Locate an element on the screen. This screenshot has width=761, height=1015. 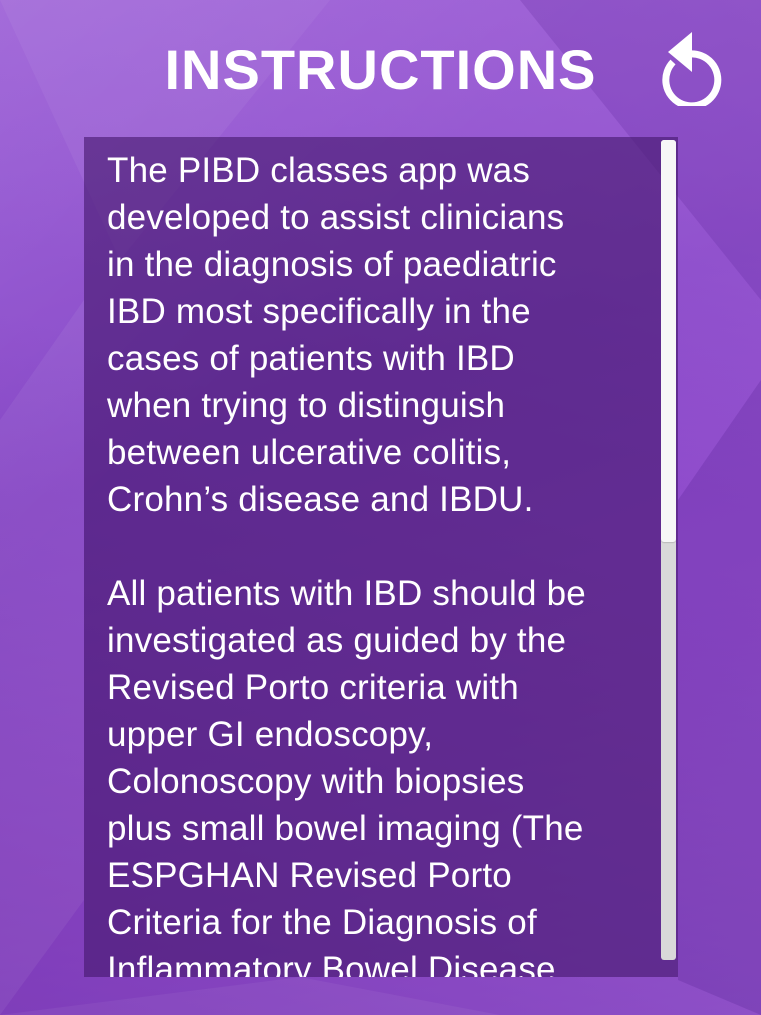
refresh-button is located at coordinates (692, 69).